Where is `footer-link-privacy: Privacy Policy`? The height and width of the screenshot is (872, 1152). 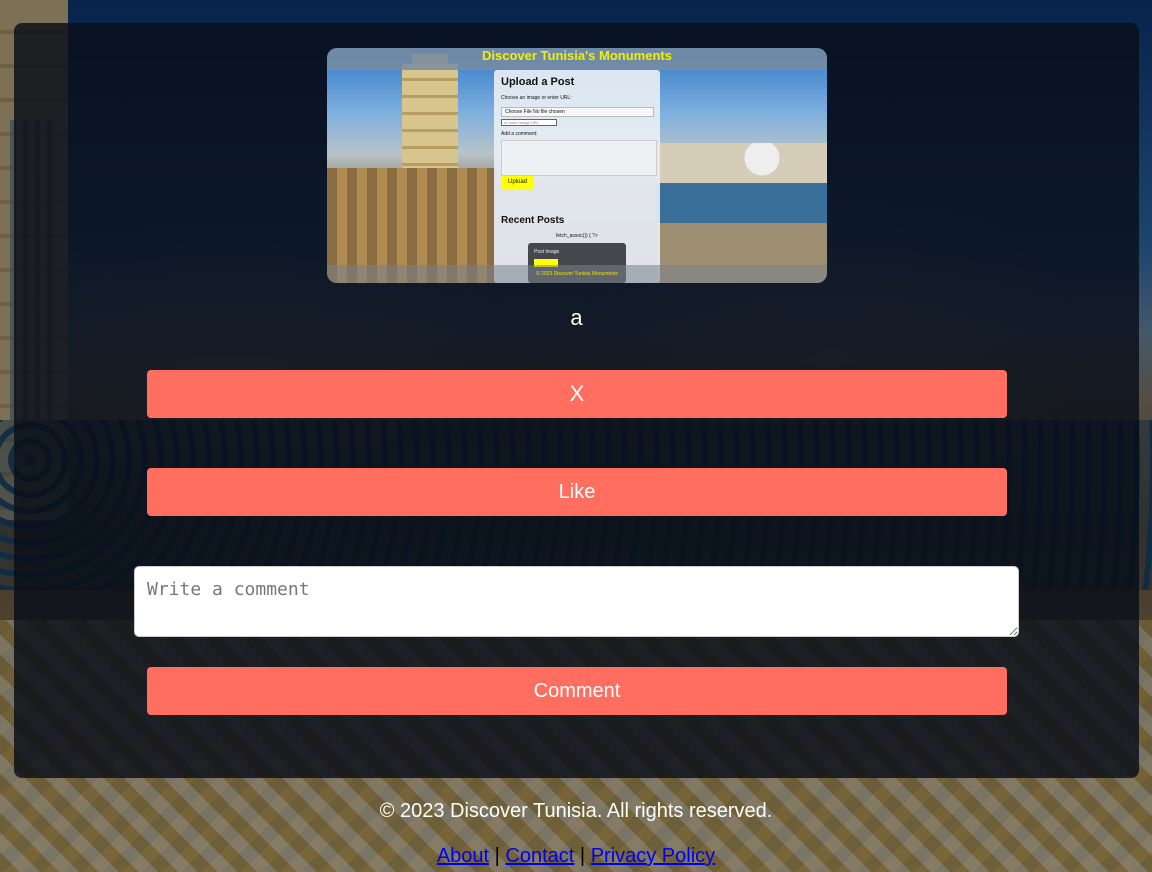 footer-link-privacy: Privacy Policy is located at coordinates (653, 856).